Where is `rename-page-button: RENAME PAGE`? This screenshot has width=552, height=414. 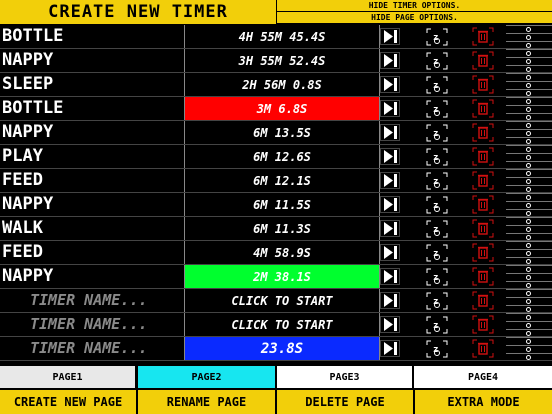
rename-page-button: RENAME PAGE is located at coordinates (206, 402).